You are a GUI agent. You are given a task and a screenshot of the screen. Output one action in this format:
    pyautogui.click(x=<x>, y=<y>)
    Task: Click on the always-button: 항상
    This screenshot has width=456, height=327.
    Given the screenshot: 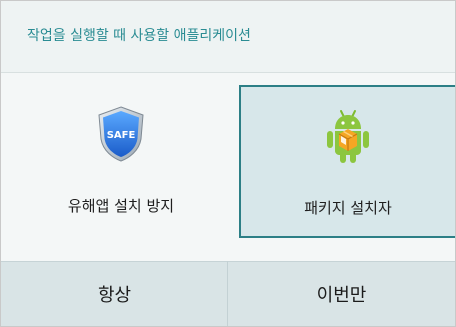 What is the action you would take?
    pyautogui.click(x=114, y=293)
    